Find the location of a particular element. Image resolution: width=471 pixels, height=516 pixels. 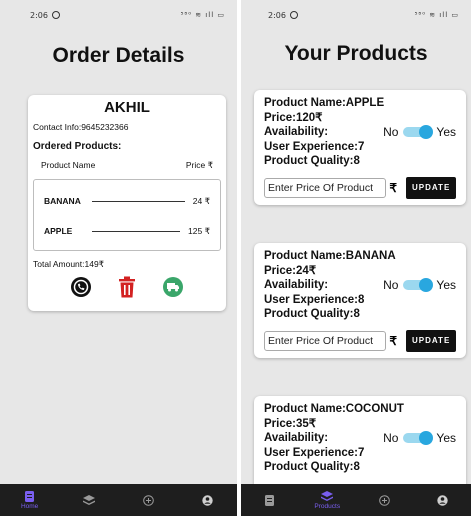

item-name: APPLE is located at coordinates (58, 231).